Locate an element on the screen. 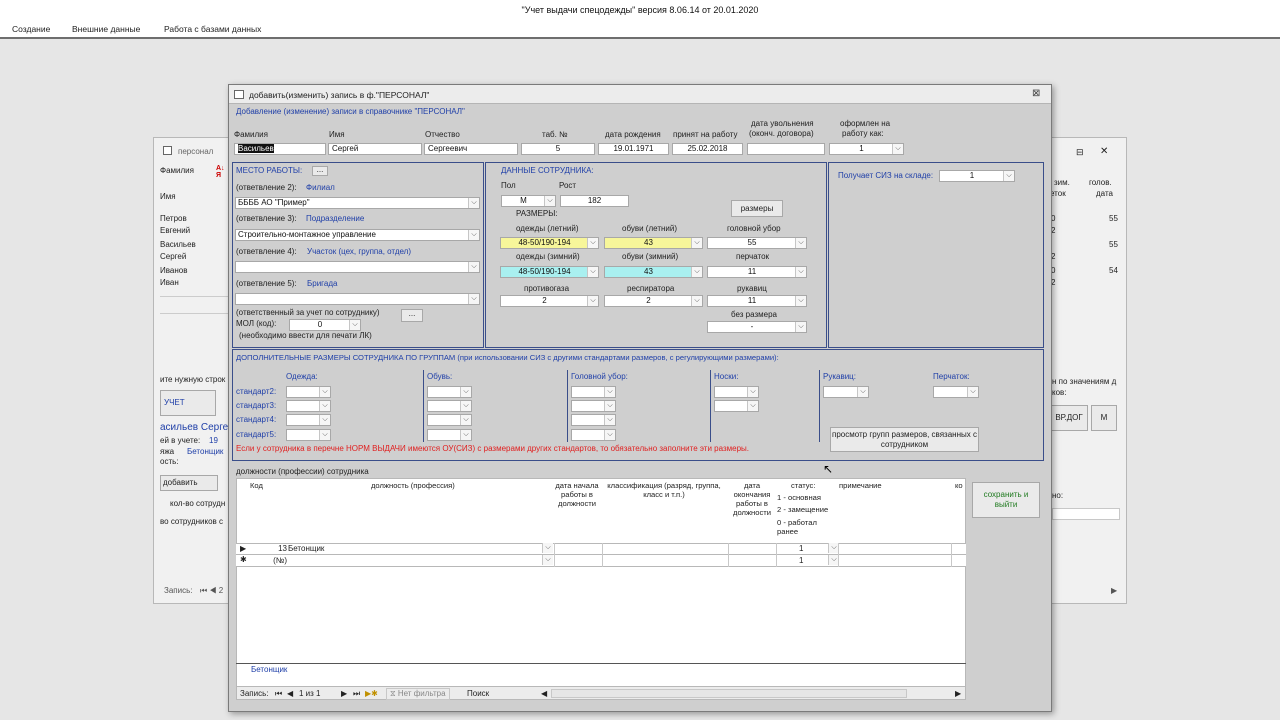  head-std2-select: ⌵ is located at coordinates (593, 392).